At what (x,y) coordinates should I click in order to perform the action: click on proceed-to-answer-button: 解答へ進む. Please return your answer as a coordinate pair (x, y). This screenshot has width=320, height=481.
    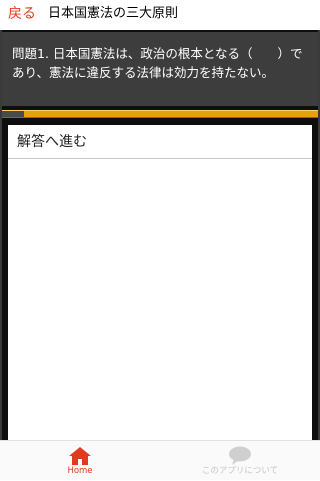
    Looking at the image, I should click on (160, 142).